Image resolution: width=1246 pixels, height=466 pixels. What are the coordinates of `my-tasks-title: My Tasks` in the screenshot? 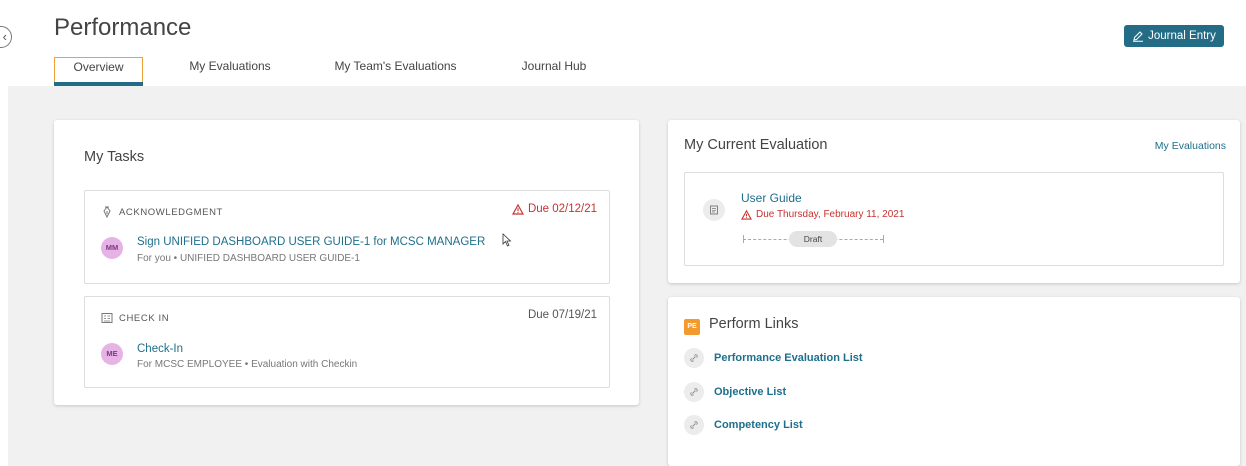 It's located at (114, 157).